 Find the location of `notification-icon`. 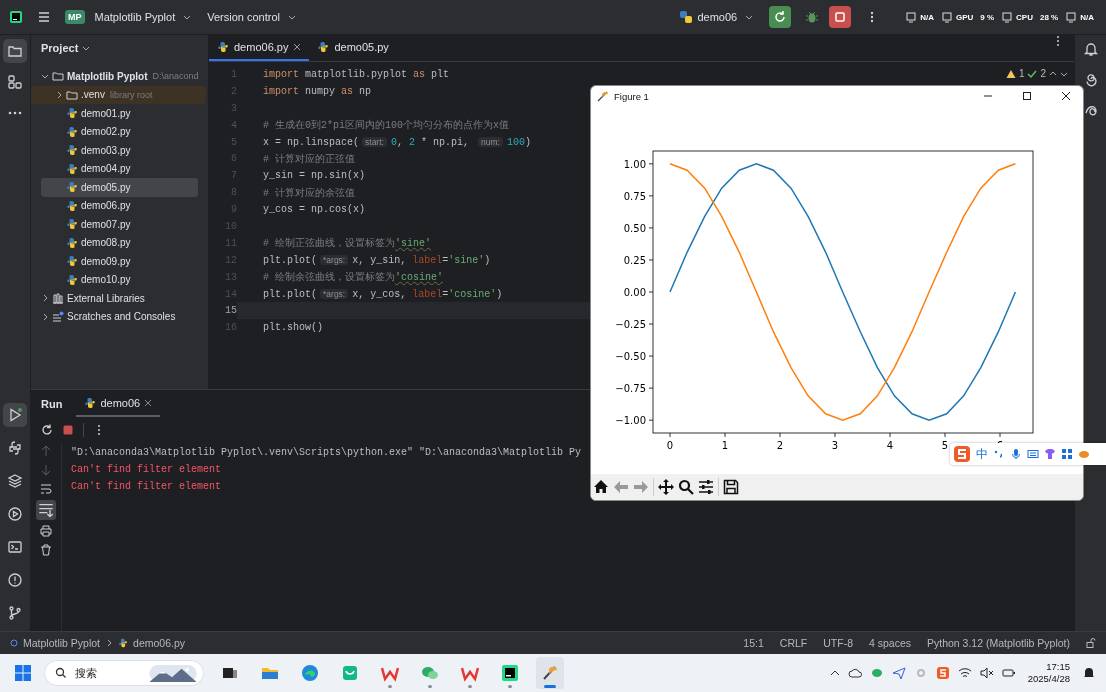

notification-icon is located at coordinates (1089, 673).